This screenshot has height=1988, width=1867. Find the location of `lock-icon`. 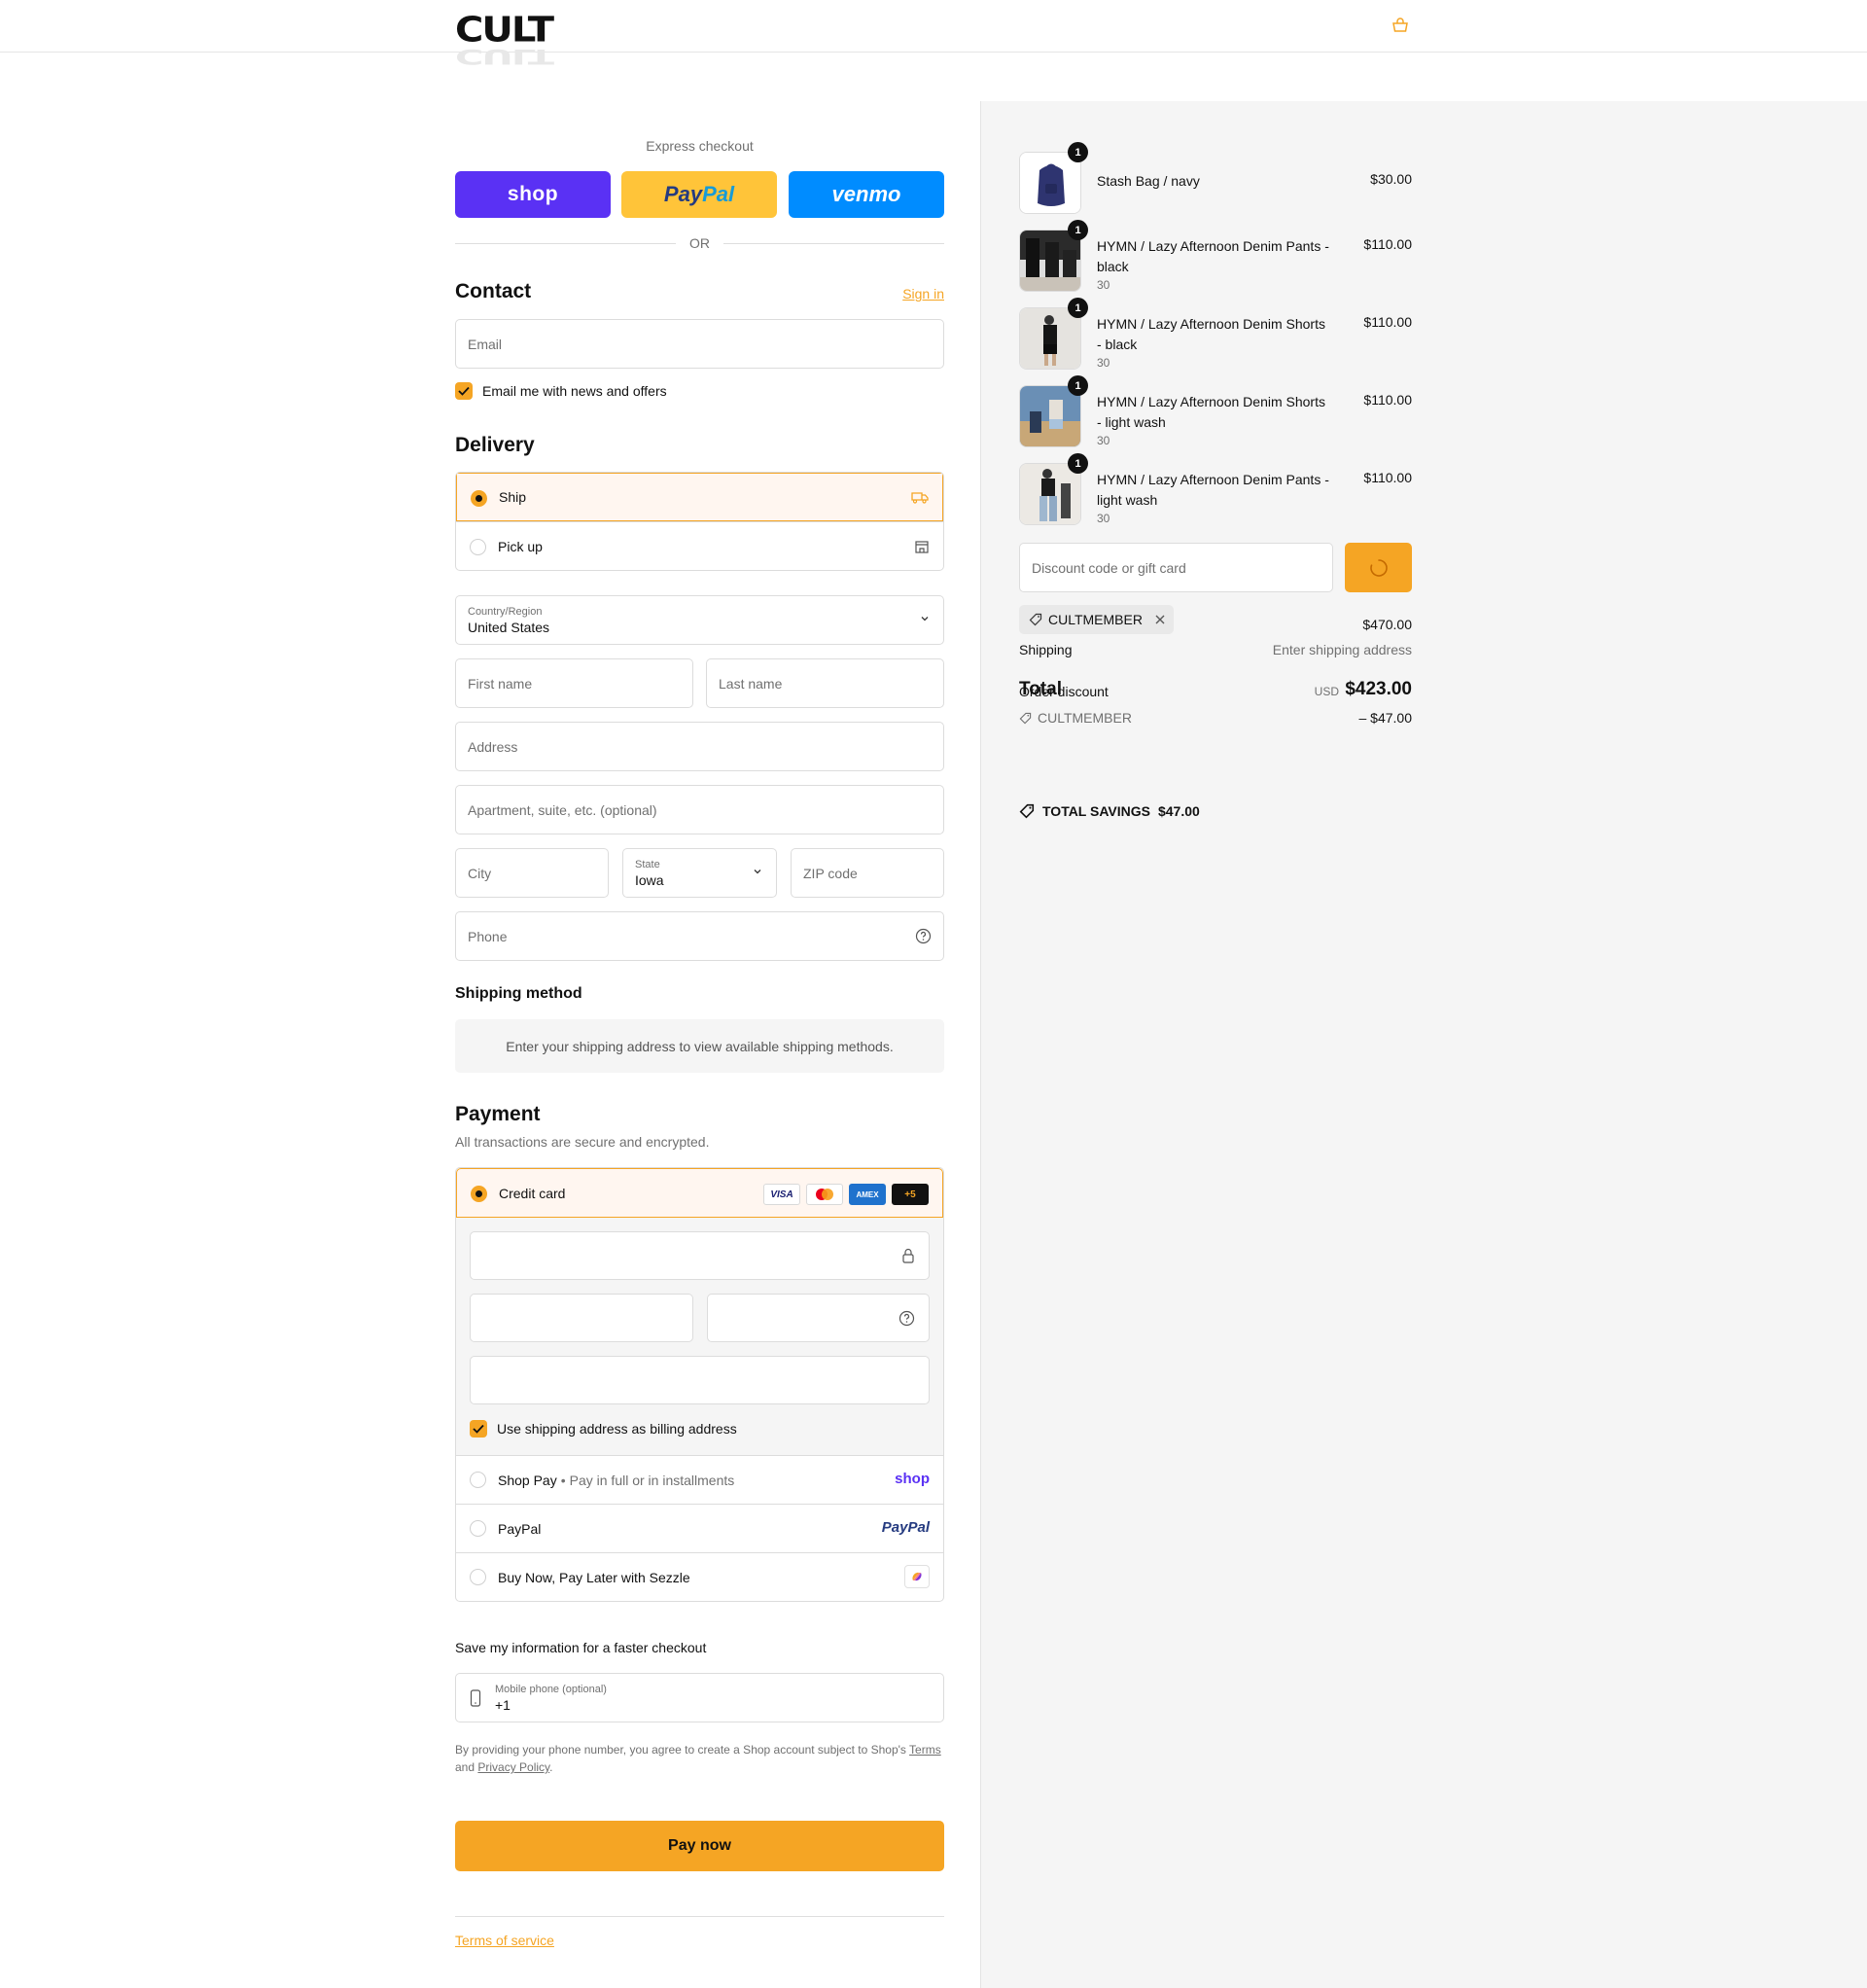

lock-icon is located at coordinates (908, 1255).